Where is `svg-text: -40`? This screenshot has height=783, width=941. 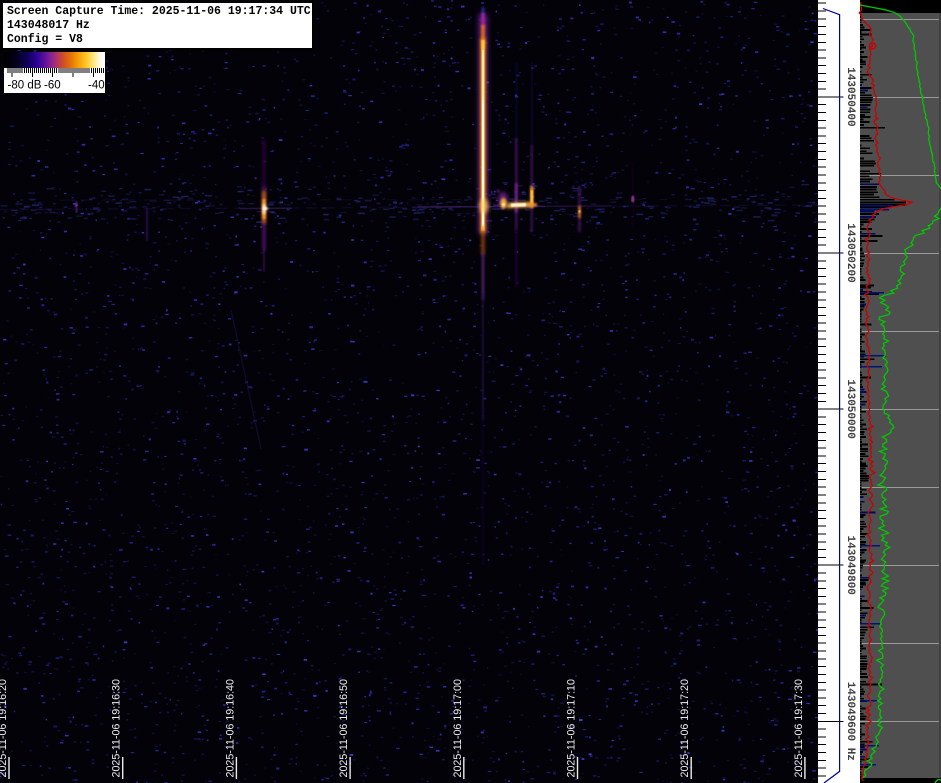
svg-text: -40 is located at coordinates (96, 86).